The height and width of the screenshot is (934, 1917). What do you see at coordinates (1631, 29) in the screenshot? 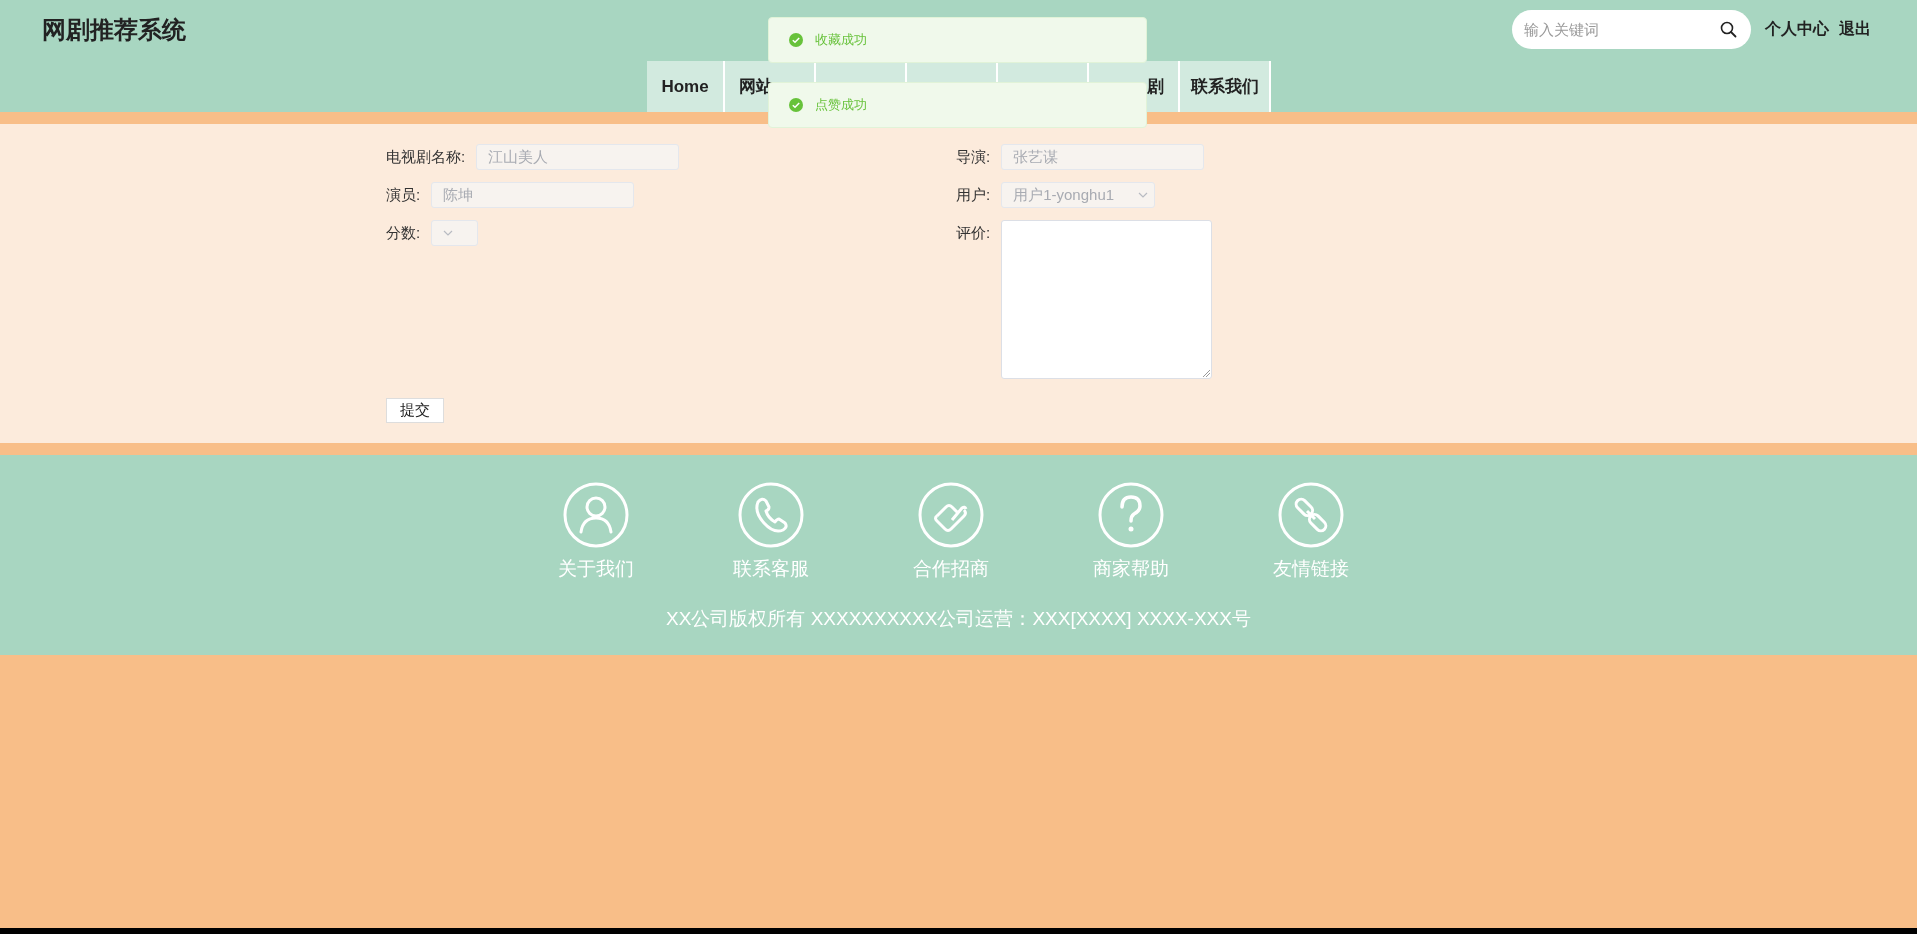
I see `search-field: 输入关键词` at bounding box center [1631, 29].